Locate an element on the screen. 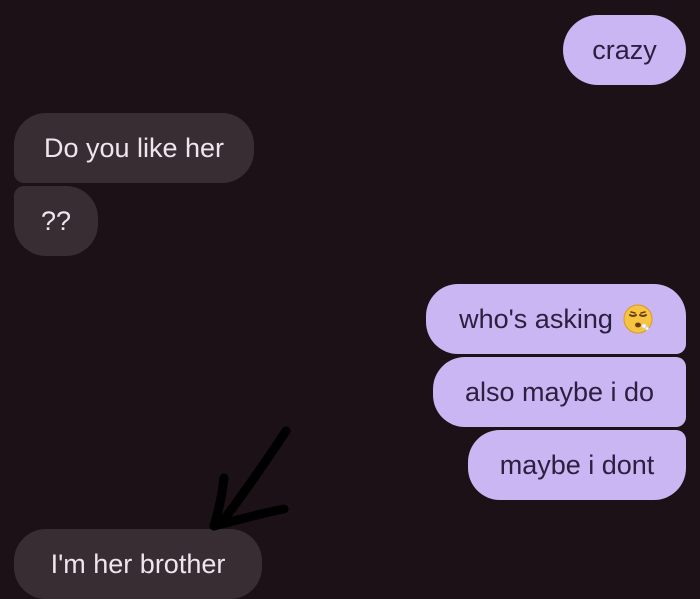  message-text: also maybe i do is located at coordinates (559, 391).